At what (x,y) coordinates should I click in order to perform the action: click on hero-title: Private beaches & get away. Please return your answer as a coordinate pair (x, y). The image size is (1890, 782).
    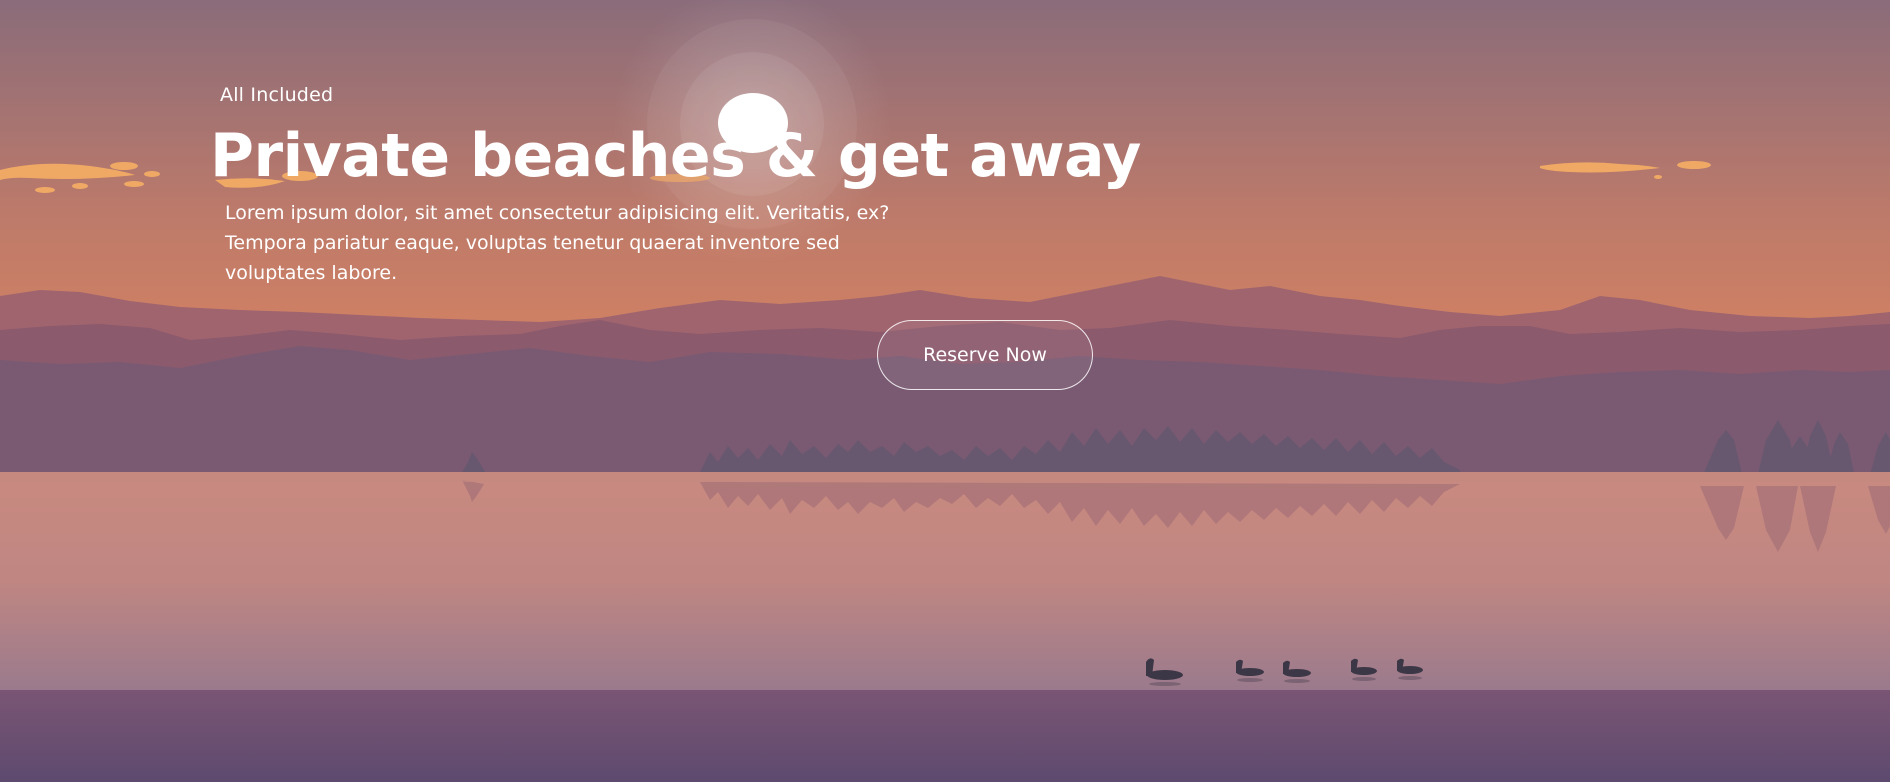
    Looking at the image, I should click on (675, 156).